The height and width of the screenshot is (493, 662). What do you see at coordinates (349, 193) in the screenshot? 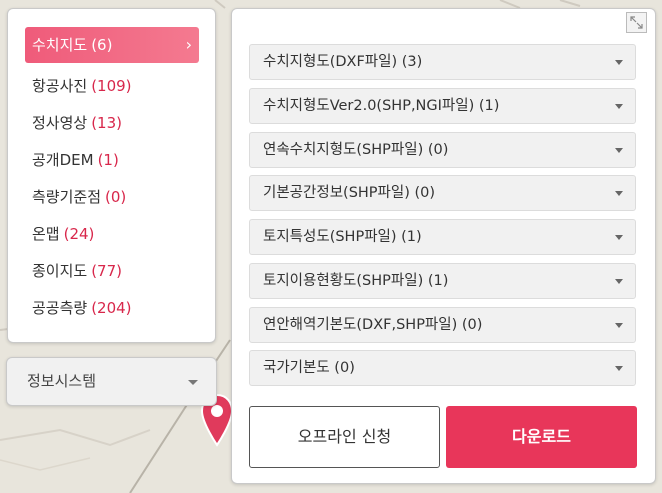
I see `download-item-label: 기본공간정보(SHP파일) (0)` at bounding box center [349, 193].